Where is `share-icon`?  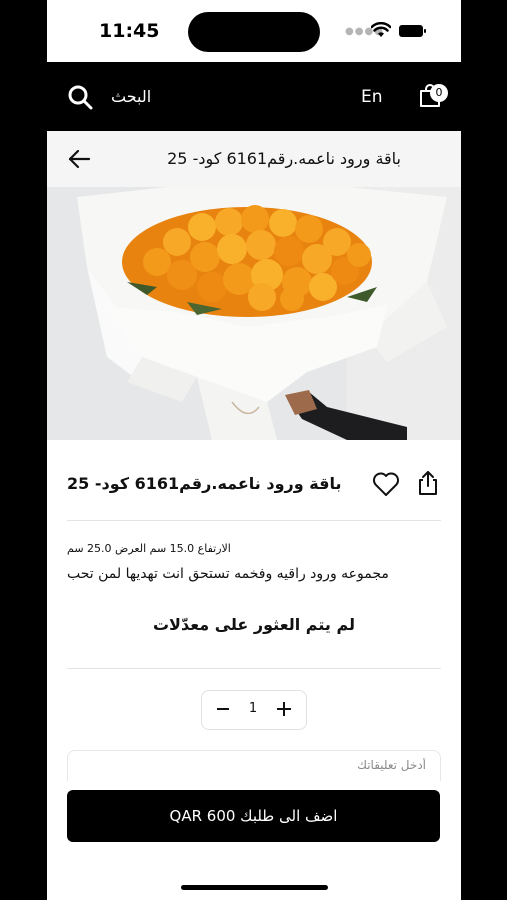 share-icon is located at coordinates (428, 483).